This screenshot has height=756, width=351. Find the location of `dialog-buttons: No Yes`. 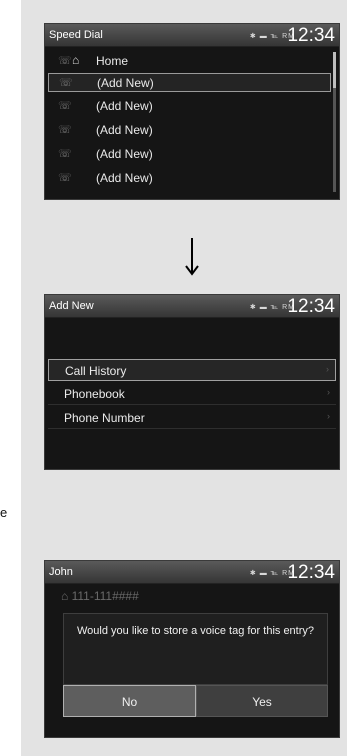

dialog-buttons: No Yes is located at coordinates (195, 701).